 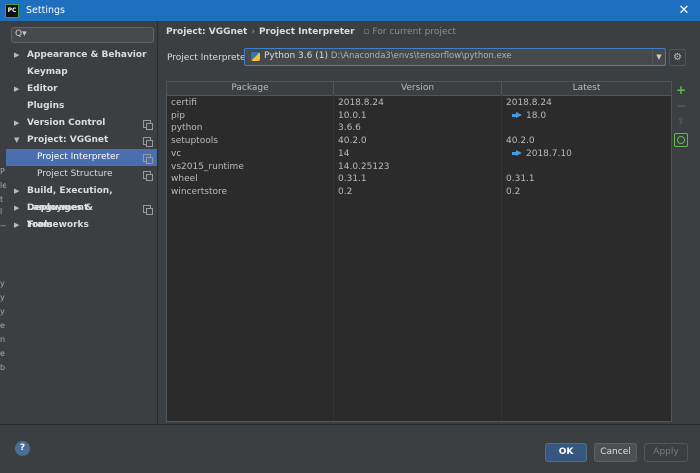 What do you see at coordinates (536, 115) in the screenshot?
I see `package-latest: 18.0` at bounding box center [536, 115].